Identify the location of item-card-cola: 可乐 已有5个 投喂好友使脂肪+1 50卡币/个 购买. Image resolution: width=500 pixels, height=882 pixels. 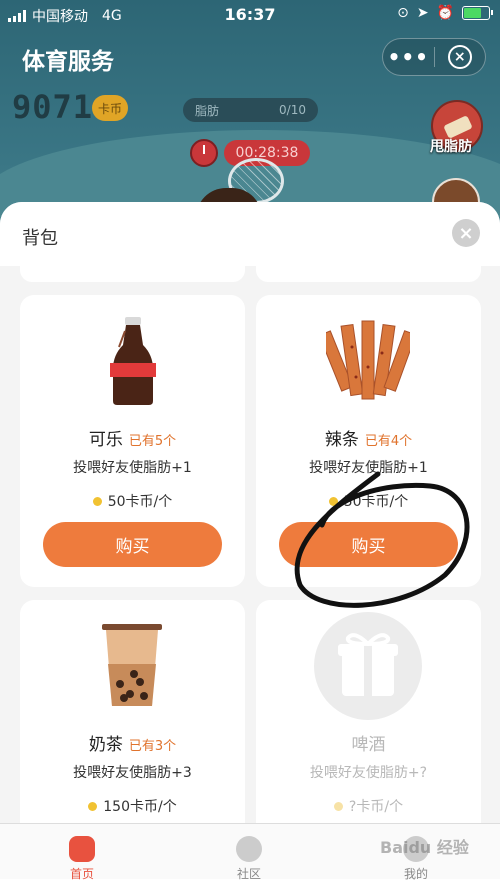
(132, 441).